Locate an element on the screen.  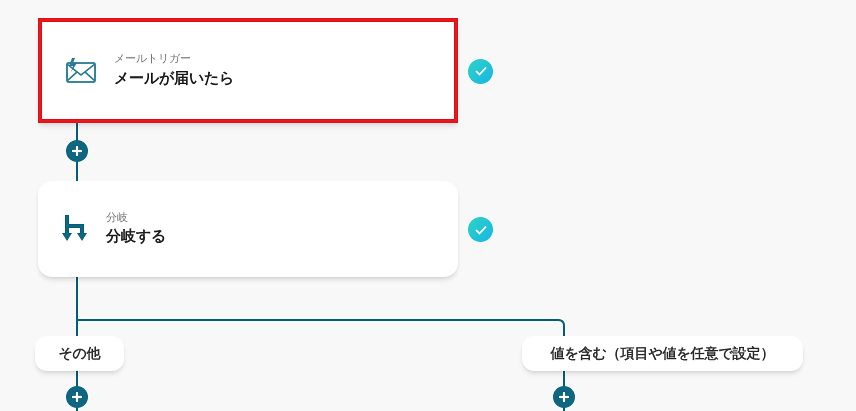
step-type-label: メールトリガー is located at coordinates (153, 60).